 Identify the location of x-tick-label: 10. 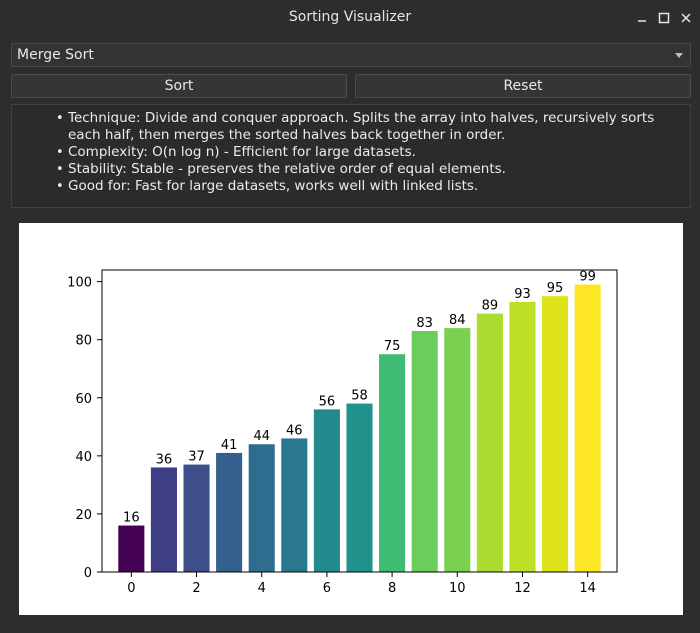
(457, 588).